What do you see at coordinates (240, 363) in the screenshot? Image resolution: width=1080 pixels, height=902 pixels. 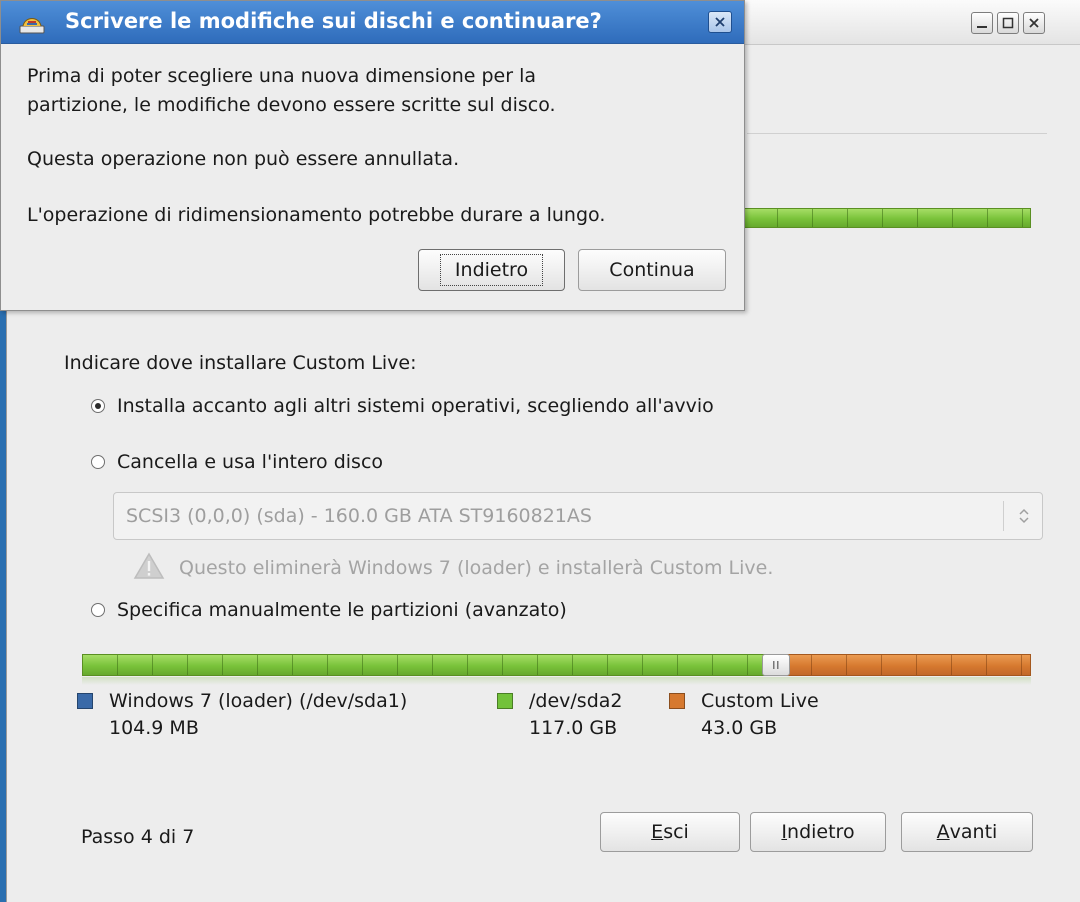 I see `install-location-prompt: Indicare dove installare Custom Live:` at bounding box center [240, 363].